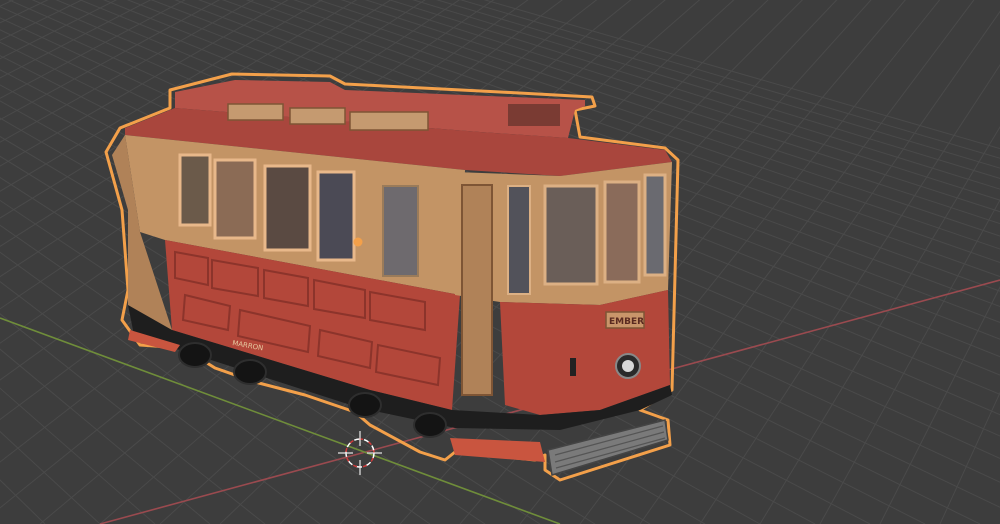 Image resolution: width=1000 pixels, height=524 pixels. What do you see at coordinates (534, 115) in the screenshot?
I see `roof-vent` at bounding box center [534, 115].